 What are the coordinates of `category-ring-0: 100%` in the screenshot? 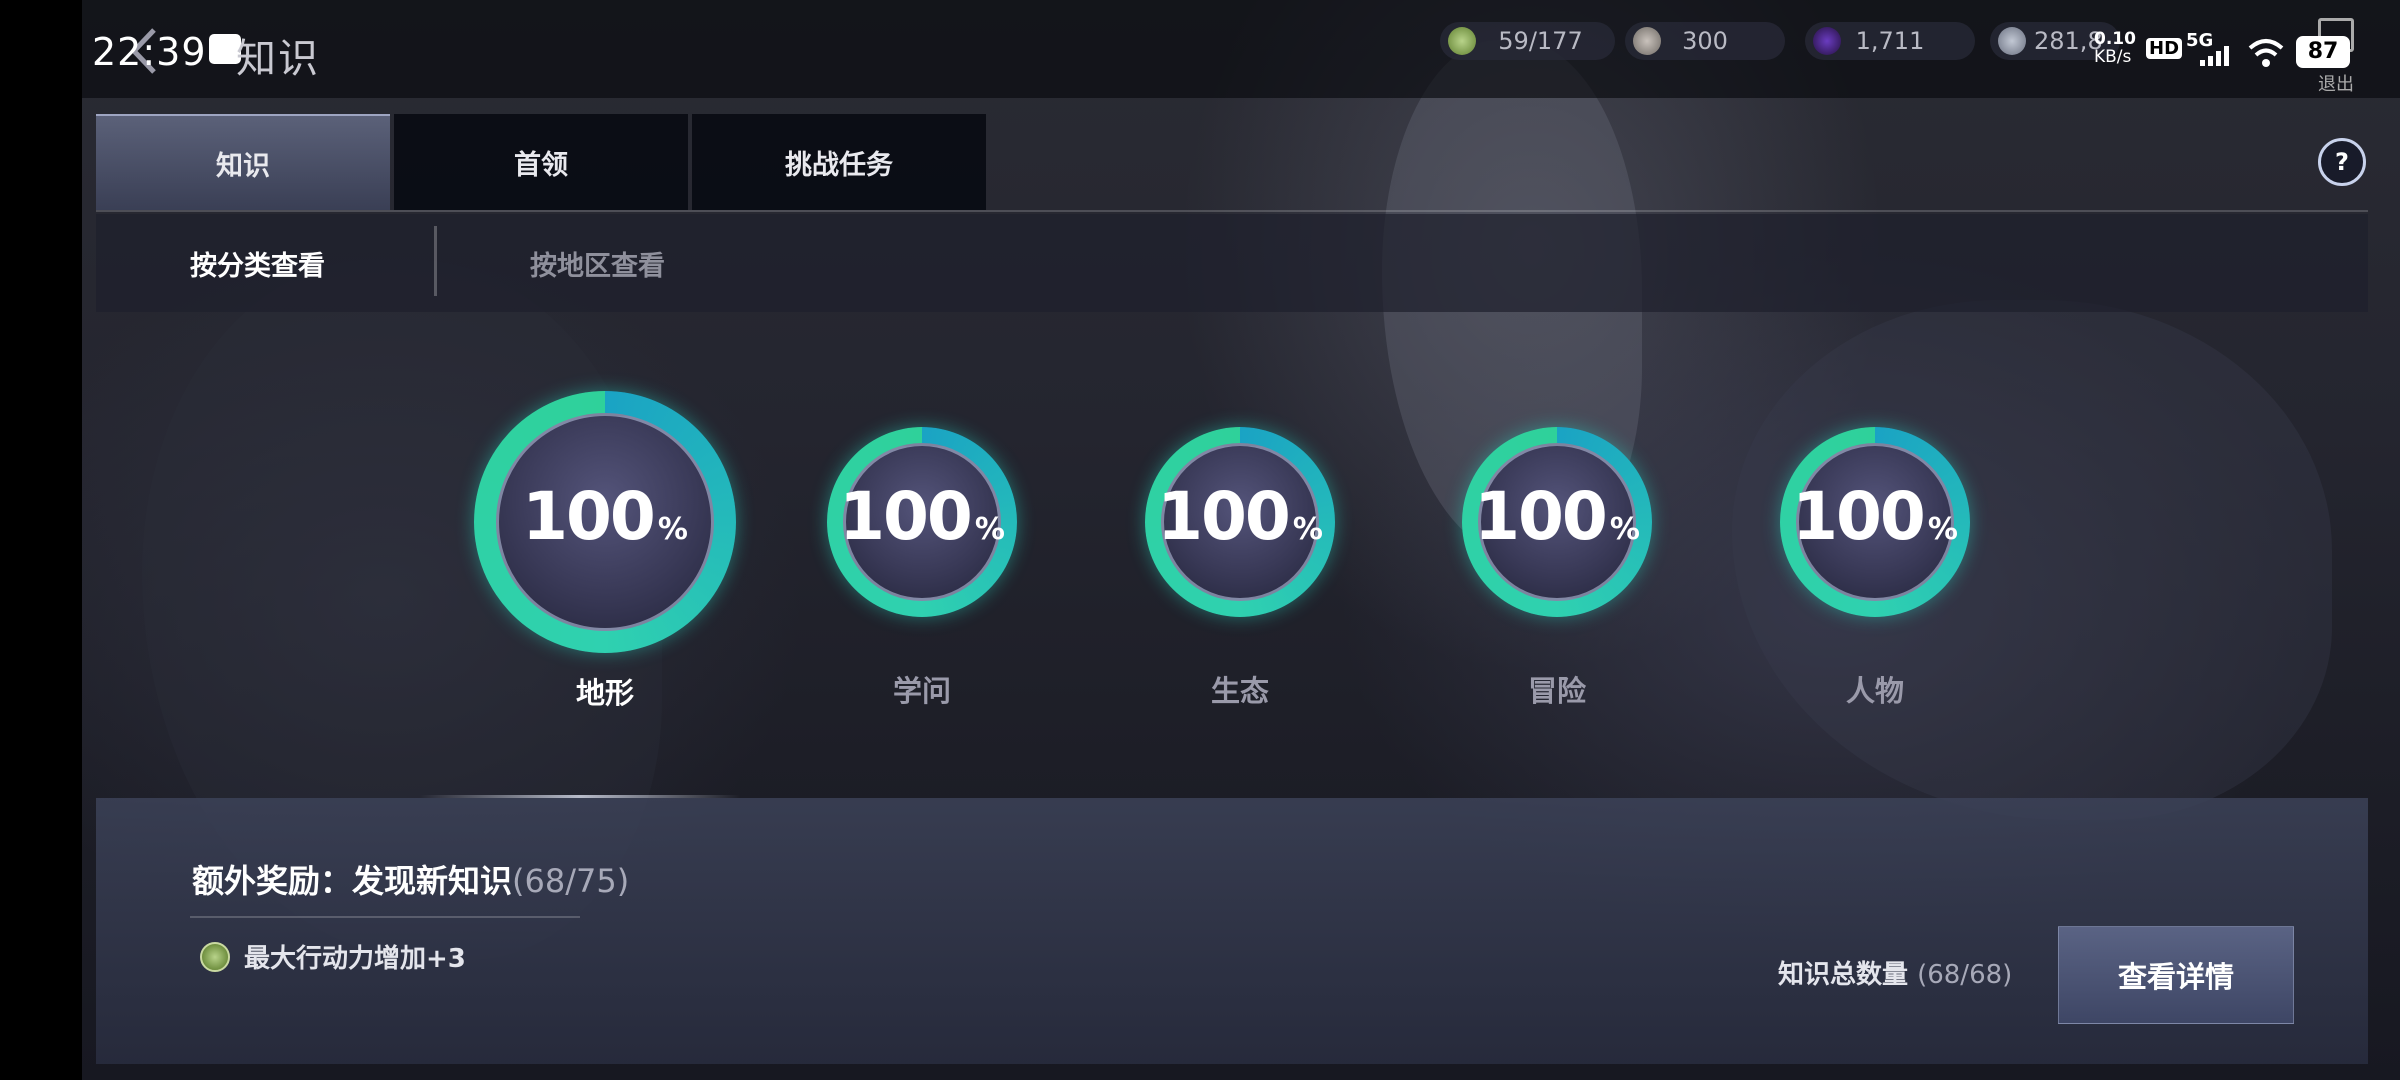 It's located at (605, 522).